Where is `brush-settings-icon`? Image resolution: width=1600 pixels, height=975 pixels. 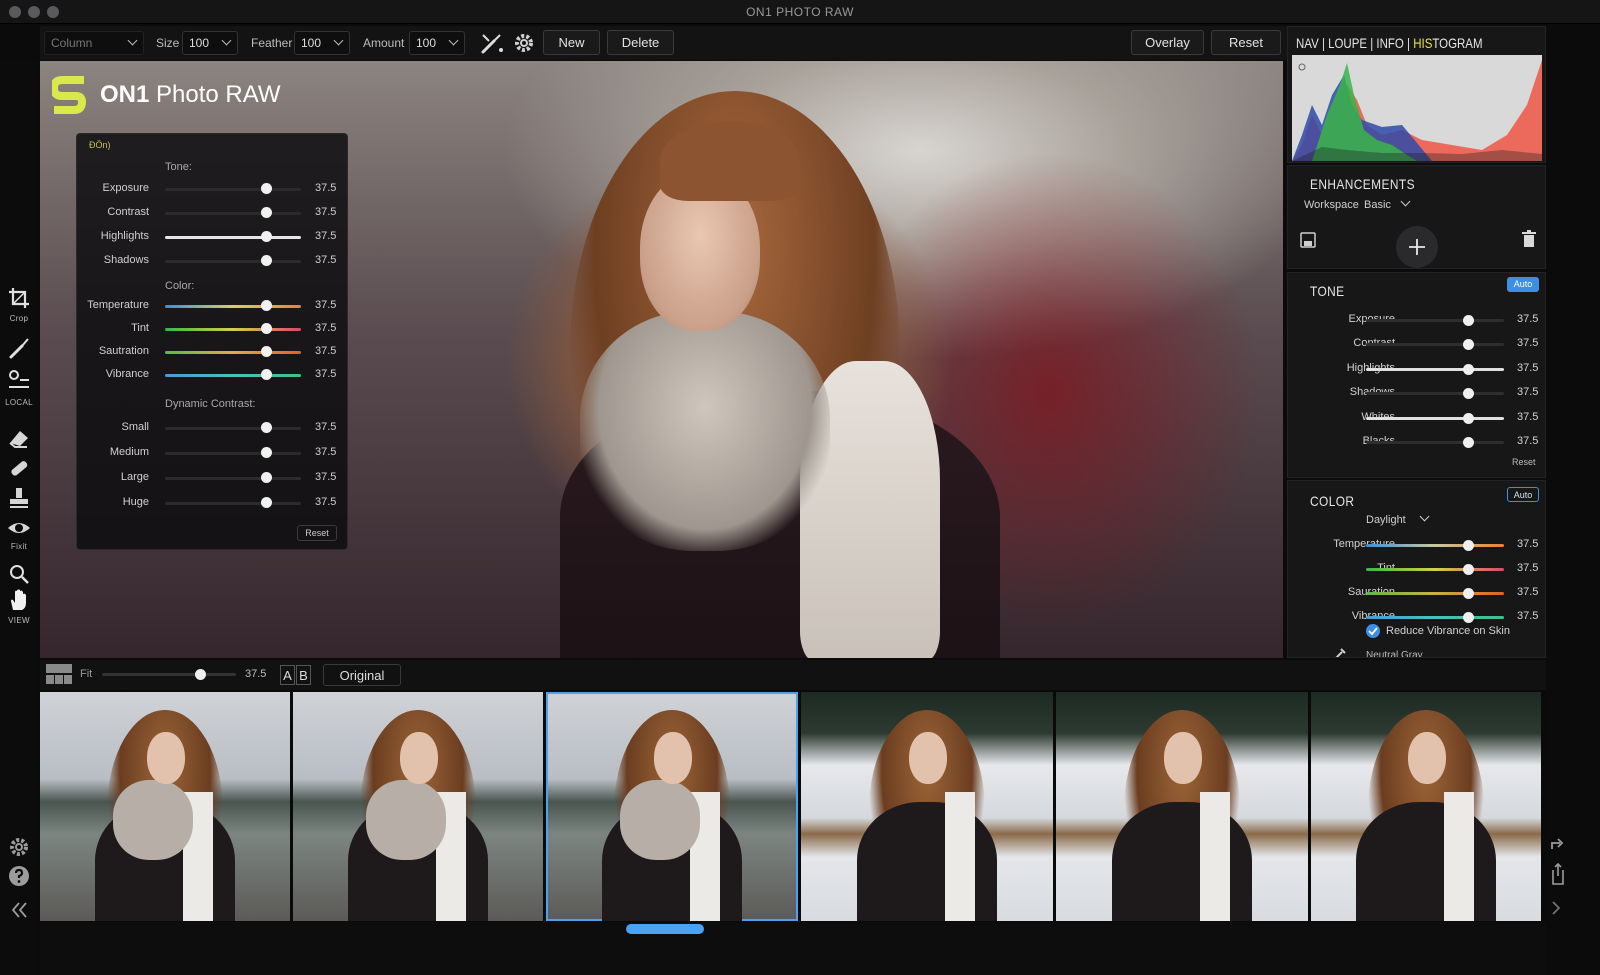
brush-settings-icon is located at coordinates (493, 43).